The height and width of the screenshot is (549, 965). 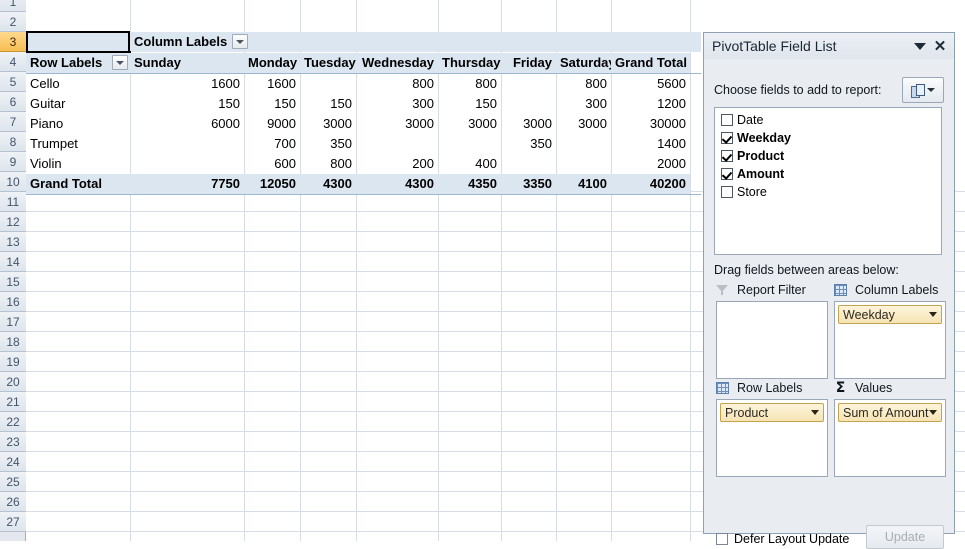 I want to click on panel-menu-caret-icon, so click(x=920, y=46).